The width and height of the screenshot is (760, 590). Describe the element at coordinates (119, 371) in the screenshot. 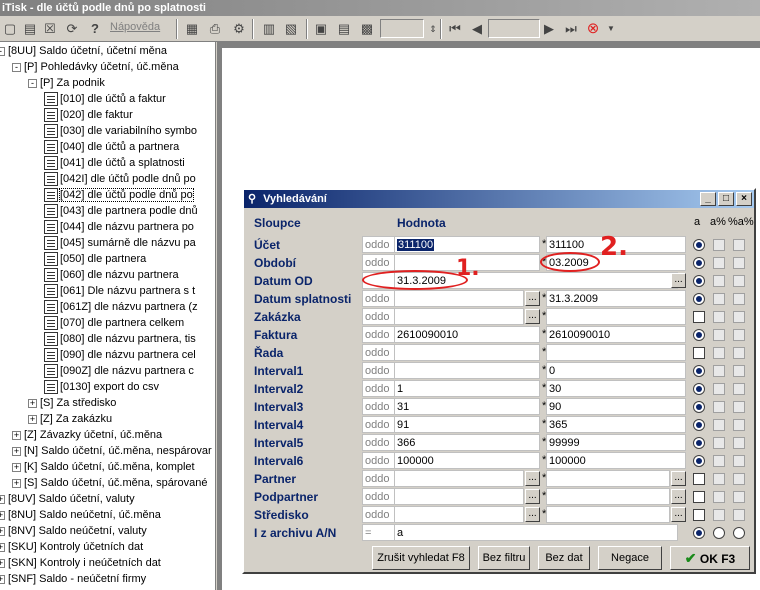

I see `tree-report-node: [090Z] dle názvu partnera c` at that location.